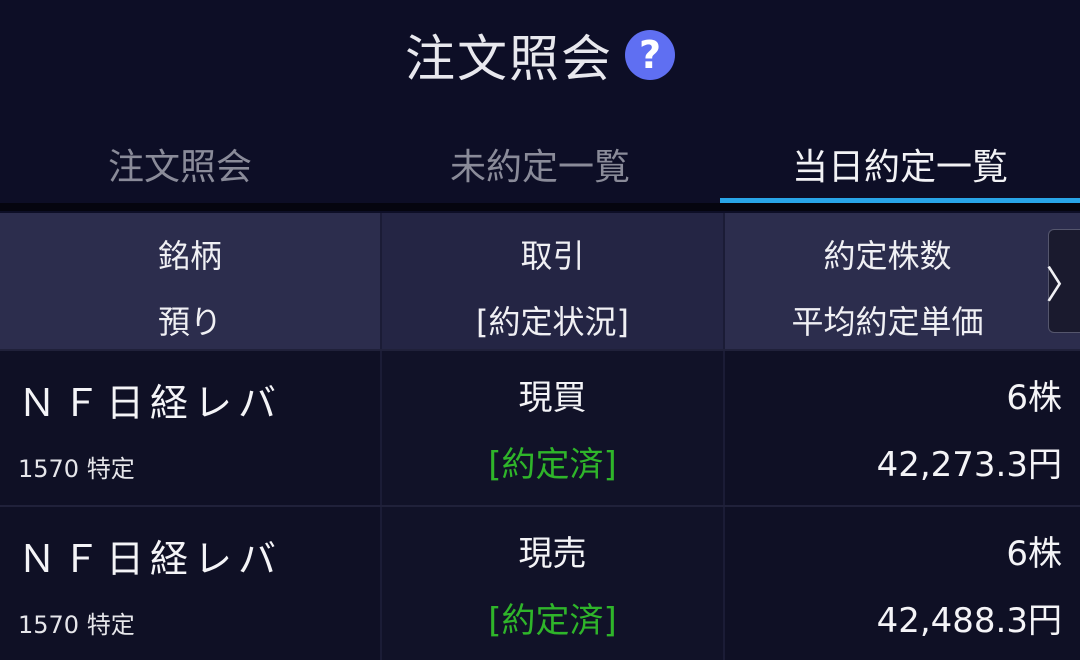  What do you see at coordinates (902, 428) in the screenshot?
I see `execution-cell: 6株 42,273.3円` at bounding box center [902, 428].